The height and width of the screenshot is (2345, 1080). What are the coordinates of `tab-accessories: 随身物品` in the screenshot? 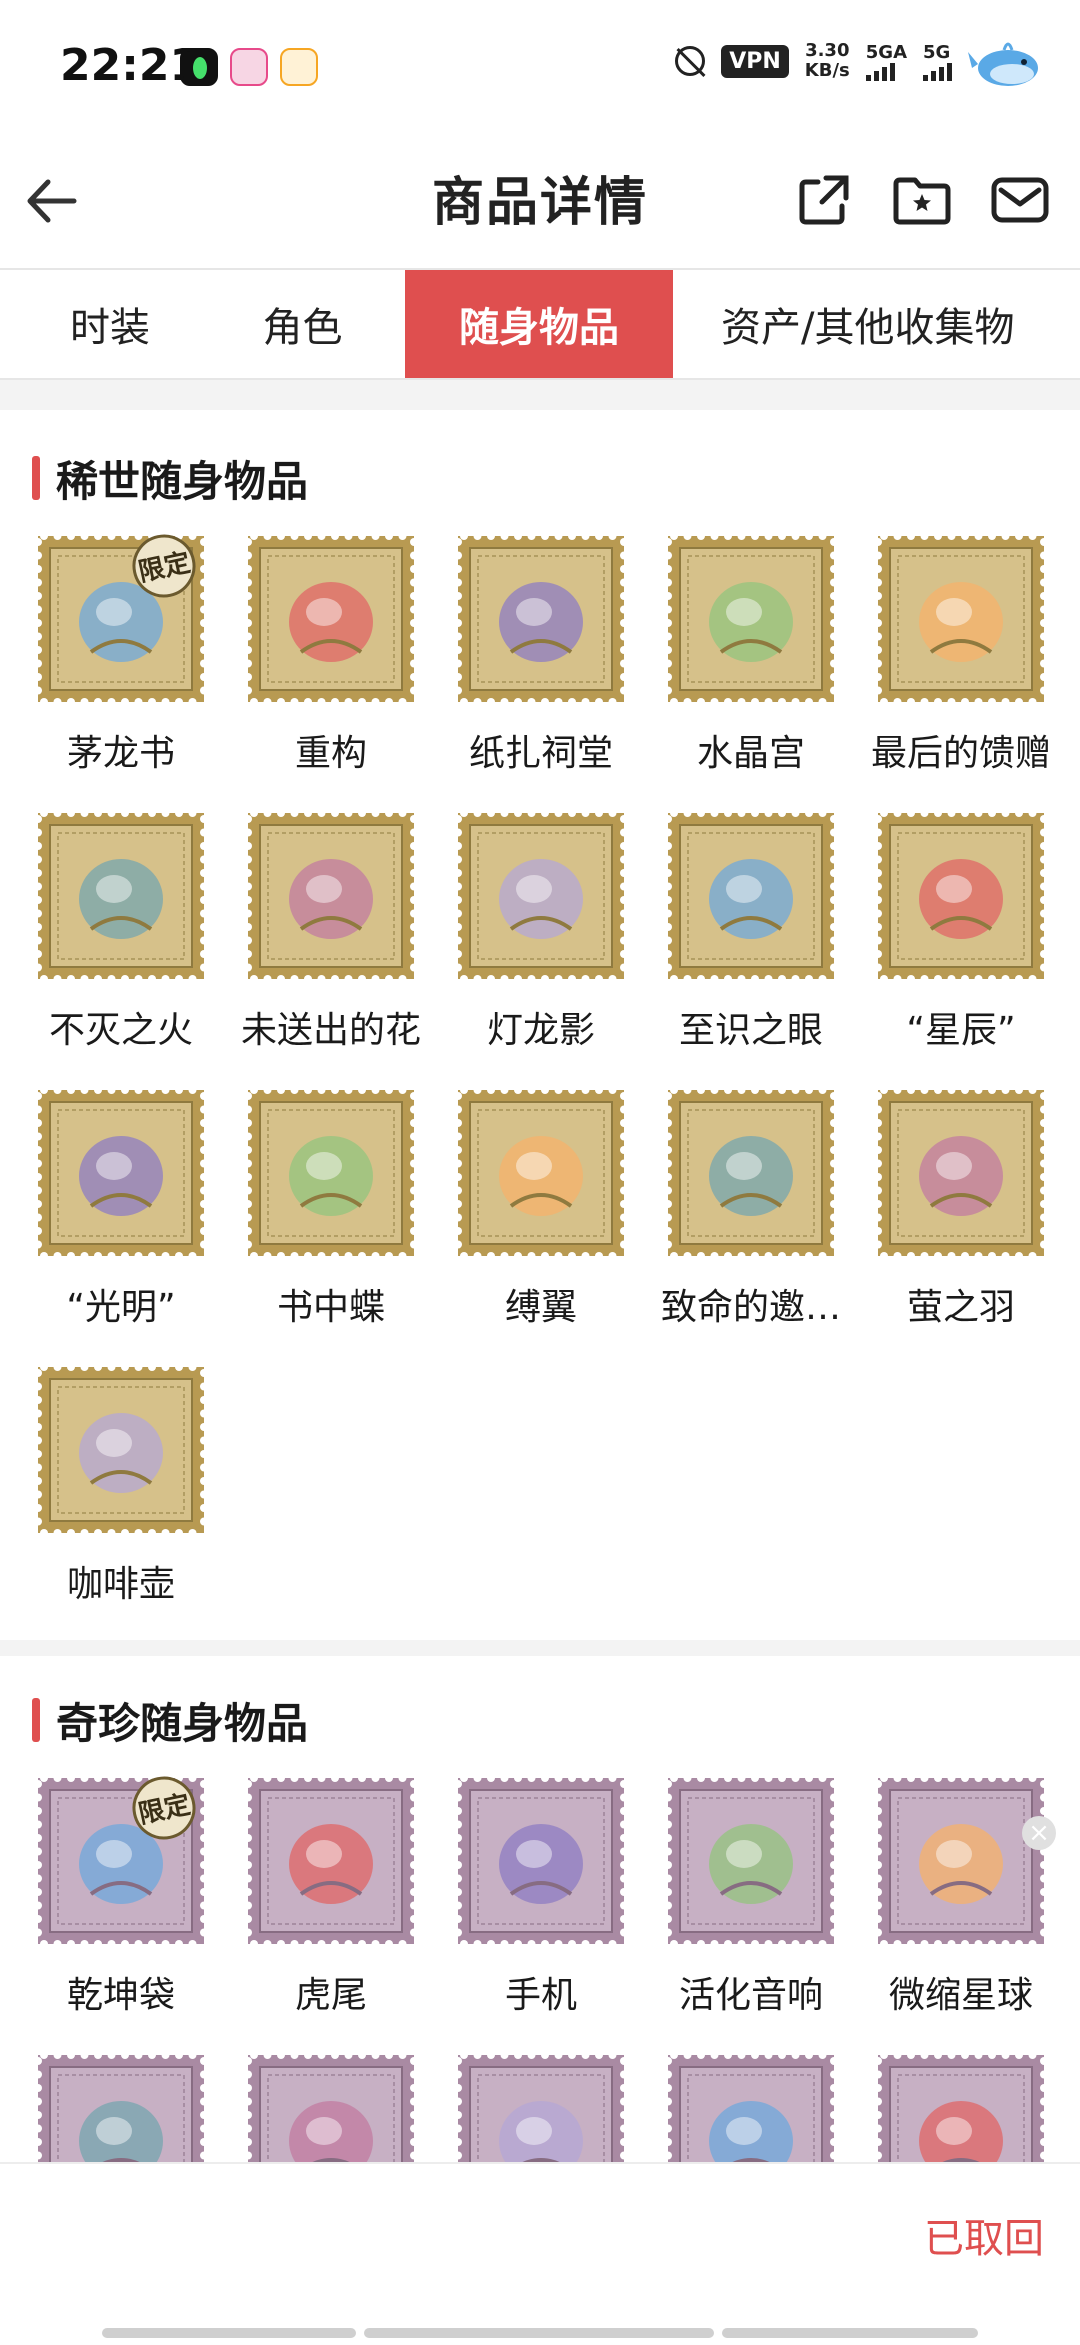 It's located at (539, 324).